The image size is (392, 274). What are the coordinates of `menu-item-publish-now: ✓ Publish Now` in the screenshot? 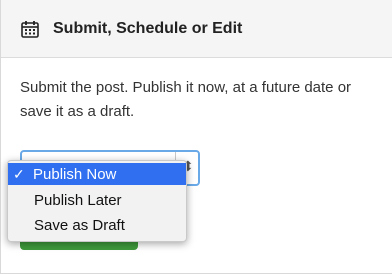 It's located at (97, 174).